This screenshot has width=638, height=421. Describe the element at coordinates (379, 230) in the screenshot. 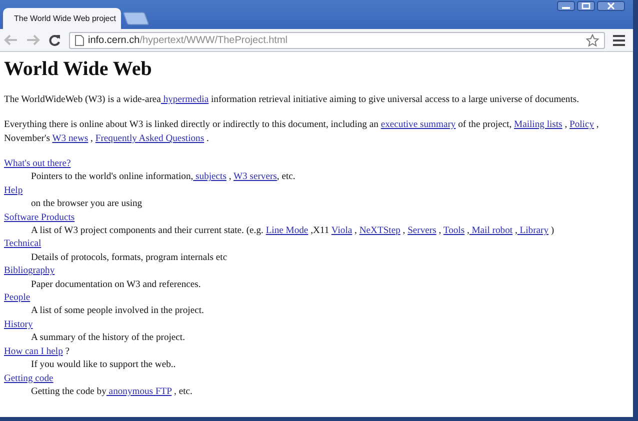

I see `link: NeXTStep` at that location.